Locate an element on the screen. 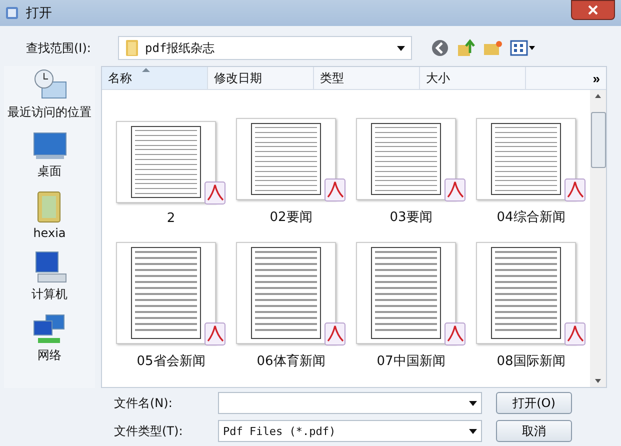 This screenshot has height=446, width=621. user-folder-icon is located at coordinates (49, 207).